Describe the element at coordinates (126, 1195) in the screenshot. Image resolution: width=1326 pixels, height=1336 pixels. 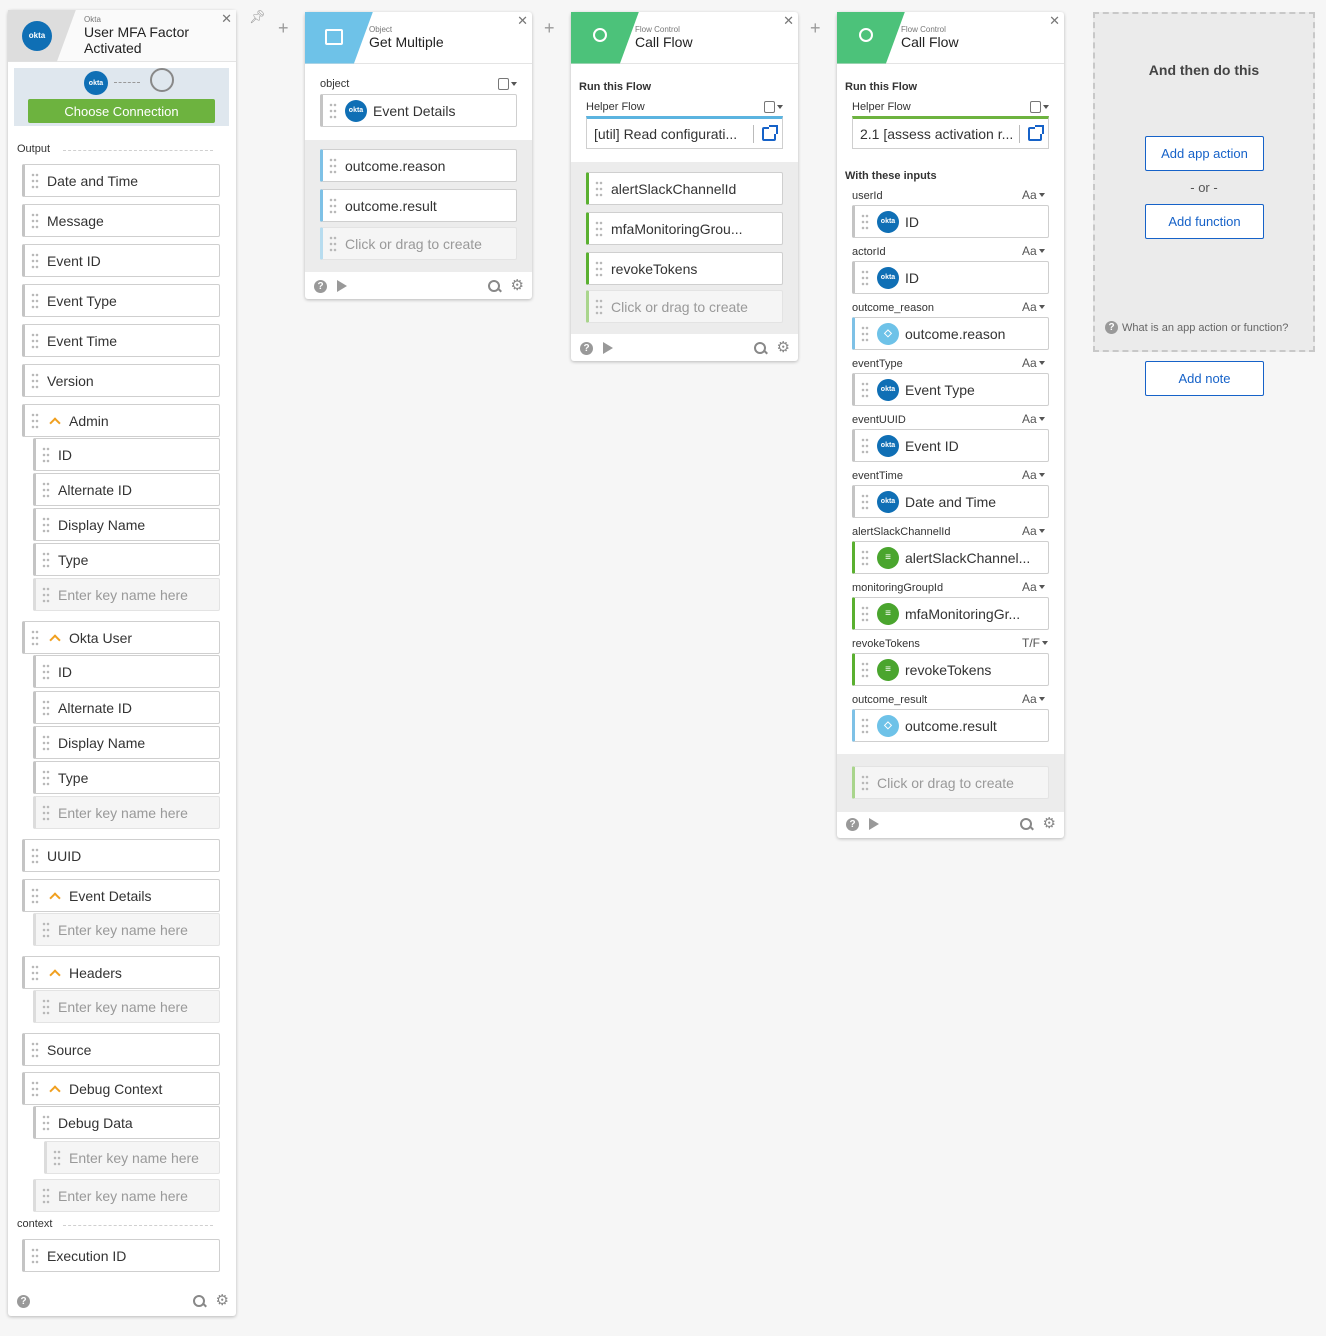
I see `debug-key-input: Enter key name here` at that location.